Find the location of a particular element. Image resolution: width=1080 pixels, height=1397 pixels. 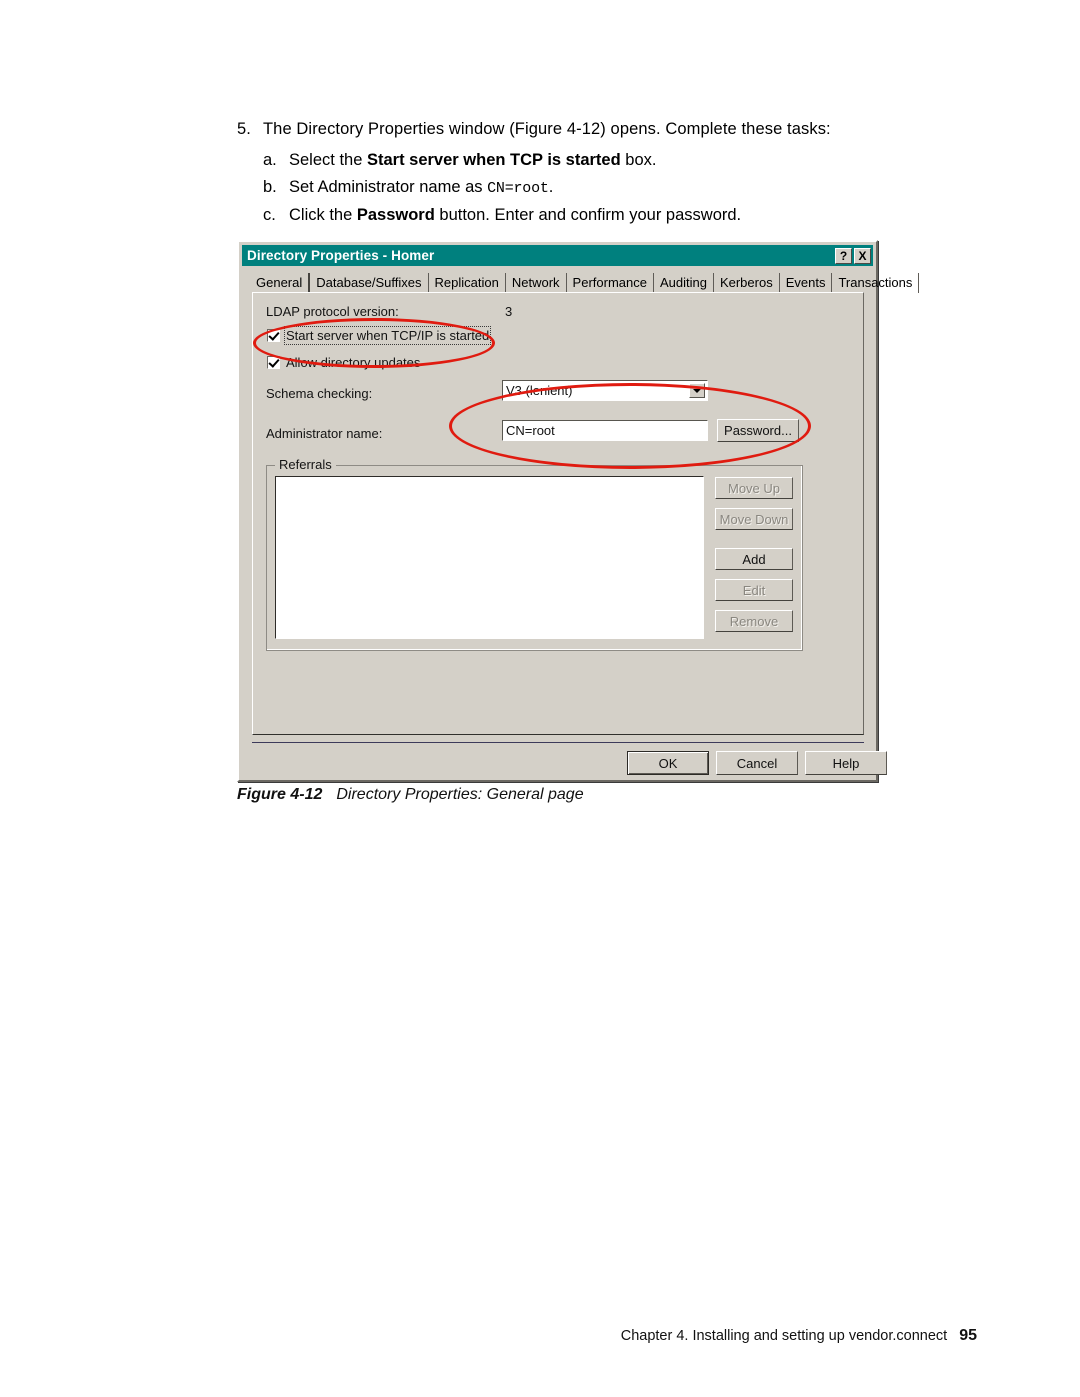

edit-label: Edit is located at coordinates (754, 590).